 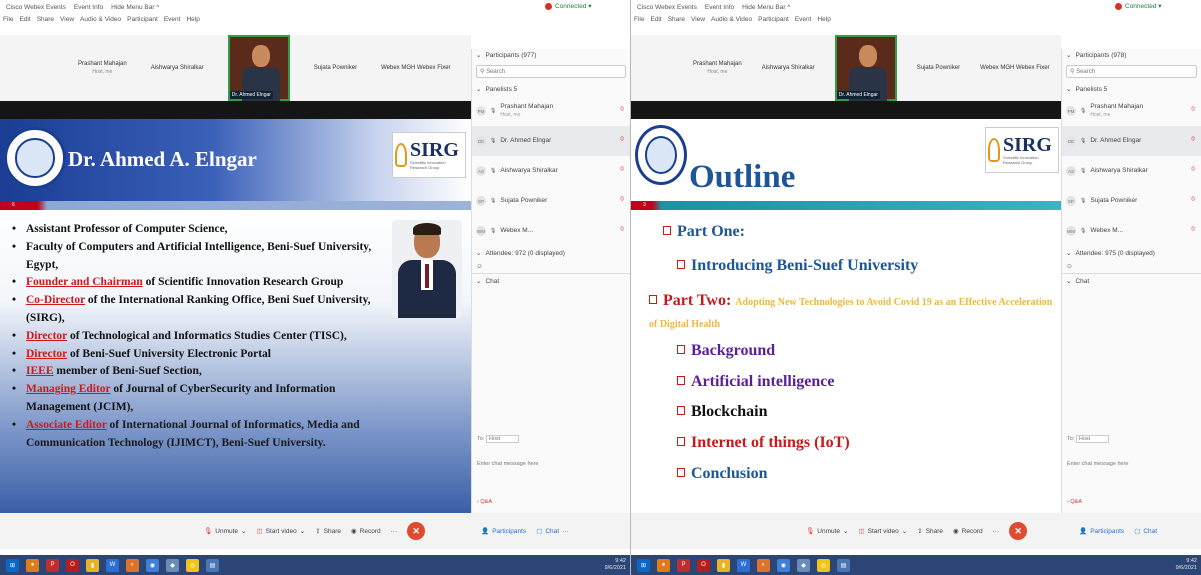 What do you see at coordinates (1131, 253) in the screenshot?
I see `attendees-header: ⌄ Attendee: 975 (0 displayed)` at bounding box center [1131, 253].